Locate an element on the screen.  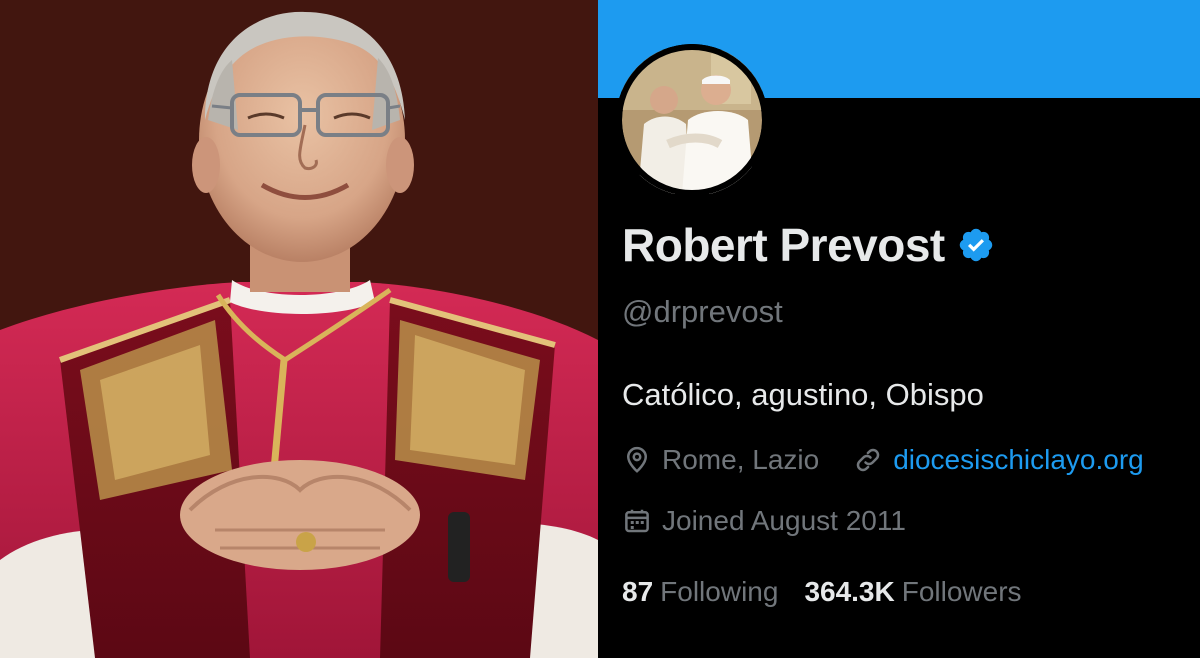
followers-count: 364.3K is located at coordinates (849, 591).